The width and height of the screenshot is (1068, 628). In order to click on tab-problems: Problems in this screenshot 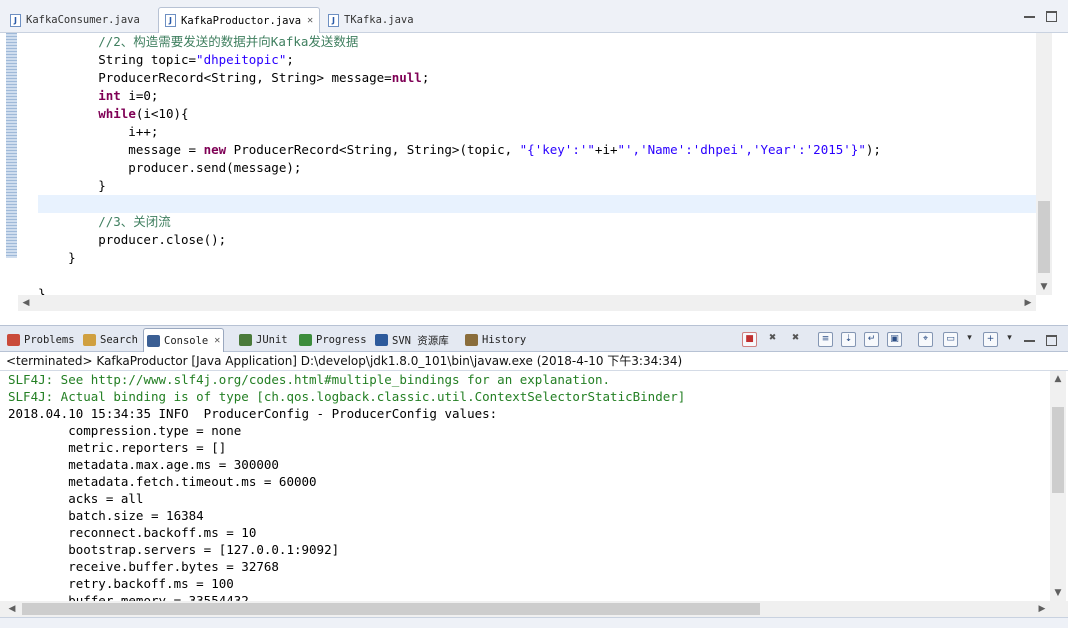, I will do `click(41, 340)`.